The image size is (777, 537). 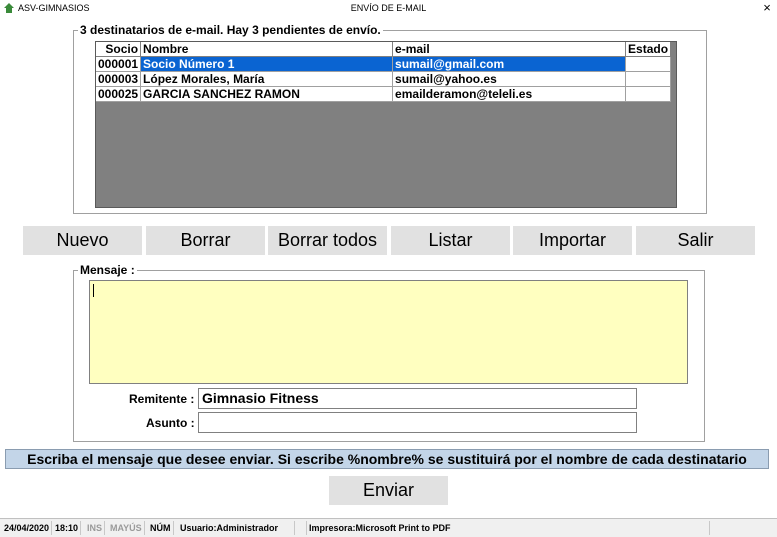 What do you see at coordinates (508, 528) in the screenshot?
I see `status-printer: Impresora:Microsoft Print to PDF` at bounding box center [508, 528].